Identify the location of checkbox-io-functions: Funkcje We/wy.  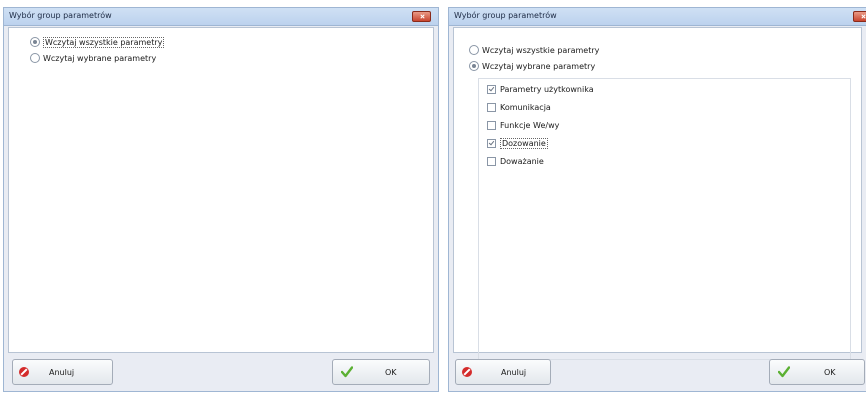
(523, 125).